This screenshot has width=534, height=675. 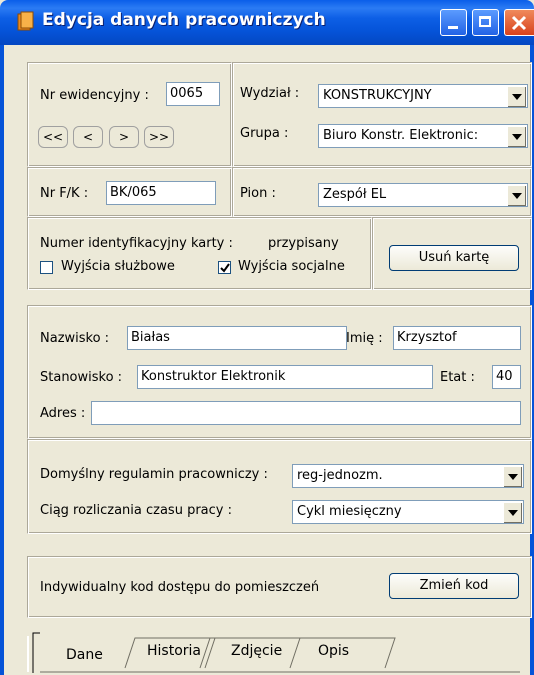 What do you see at coordinates (159, 137) in the screenshot?
I see `last-record-button: >>` at bounding box center [159, 137].